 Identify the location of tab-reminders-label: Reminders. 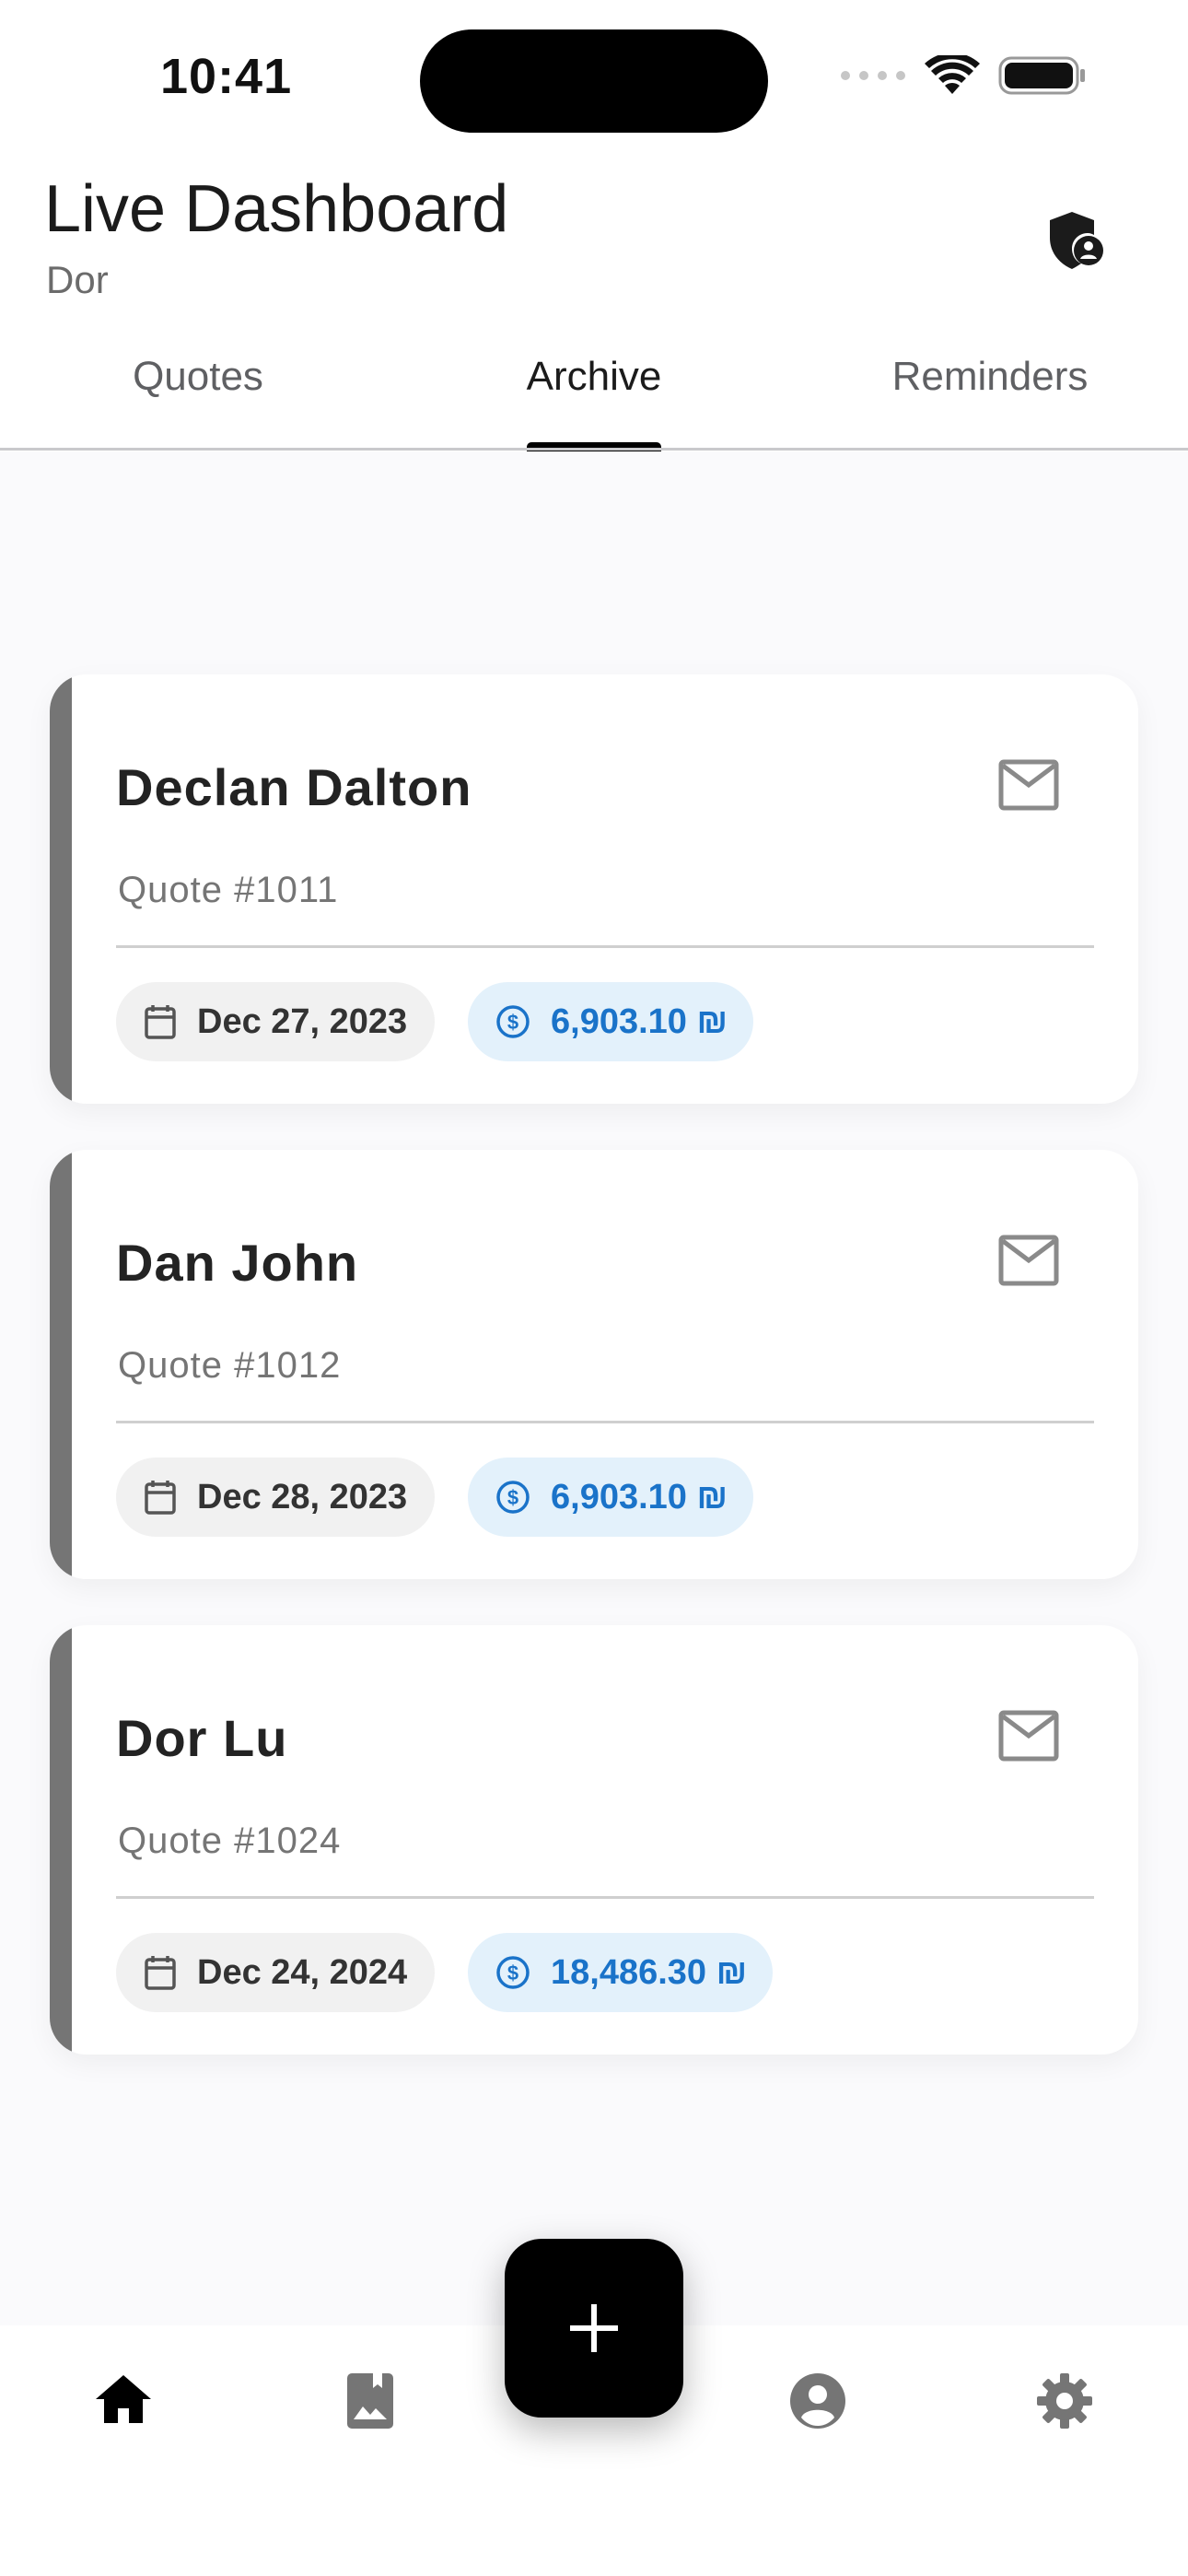
(990, 376).